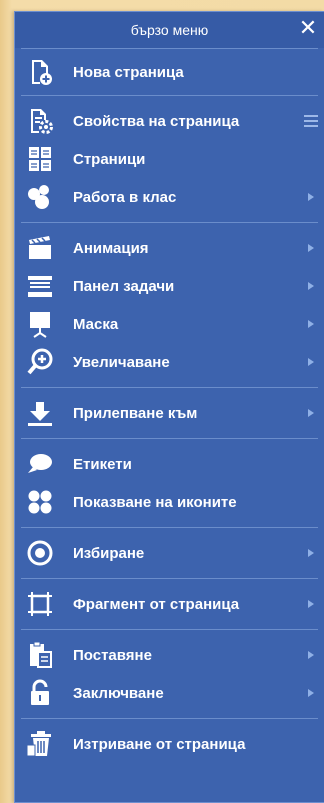 Image resolution: width=324 pixels, height=803 pixels. What do you see at coordinates (169, 693) in the screenshot?
I see `menu-item-lock: Заключване` at bounding box center [169, 693].